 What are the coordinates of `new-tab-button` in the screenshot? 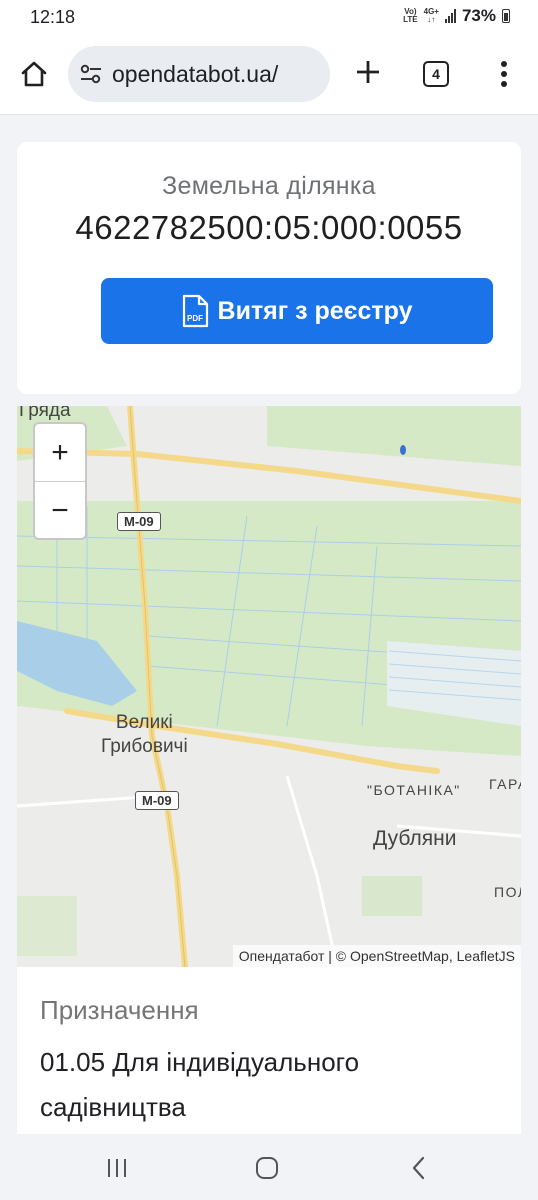 It's located at (368, 72).